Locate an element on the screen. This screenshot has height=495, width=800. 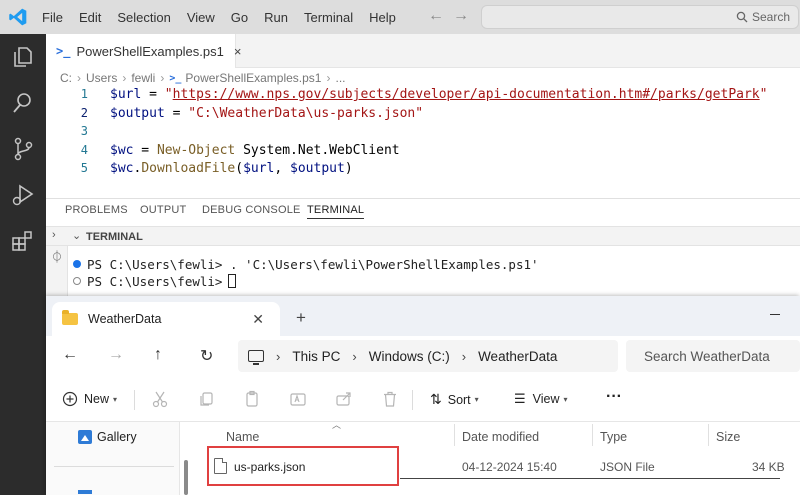
terminal-line: PS C:\Users\fewli> is located at coordinates (155, 281).